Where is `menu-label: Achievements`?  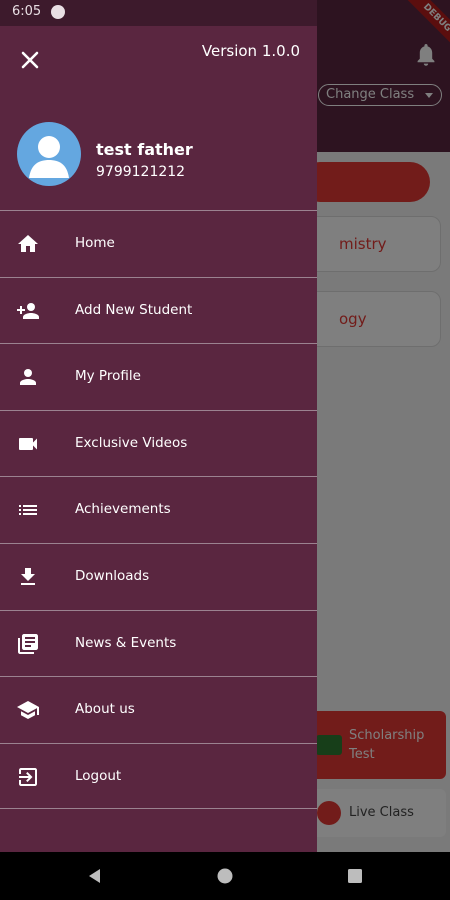
menu-label: Achievements is located at coordinates (123, 509).